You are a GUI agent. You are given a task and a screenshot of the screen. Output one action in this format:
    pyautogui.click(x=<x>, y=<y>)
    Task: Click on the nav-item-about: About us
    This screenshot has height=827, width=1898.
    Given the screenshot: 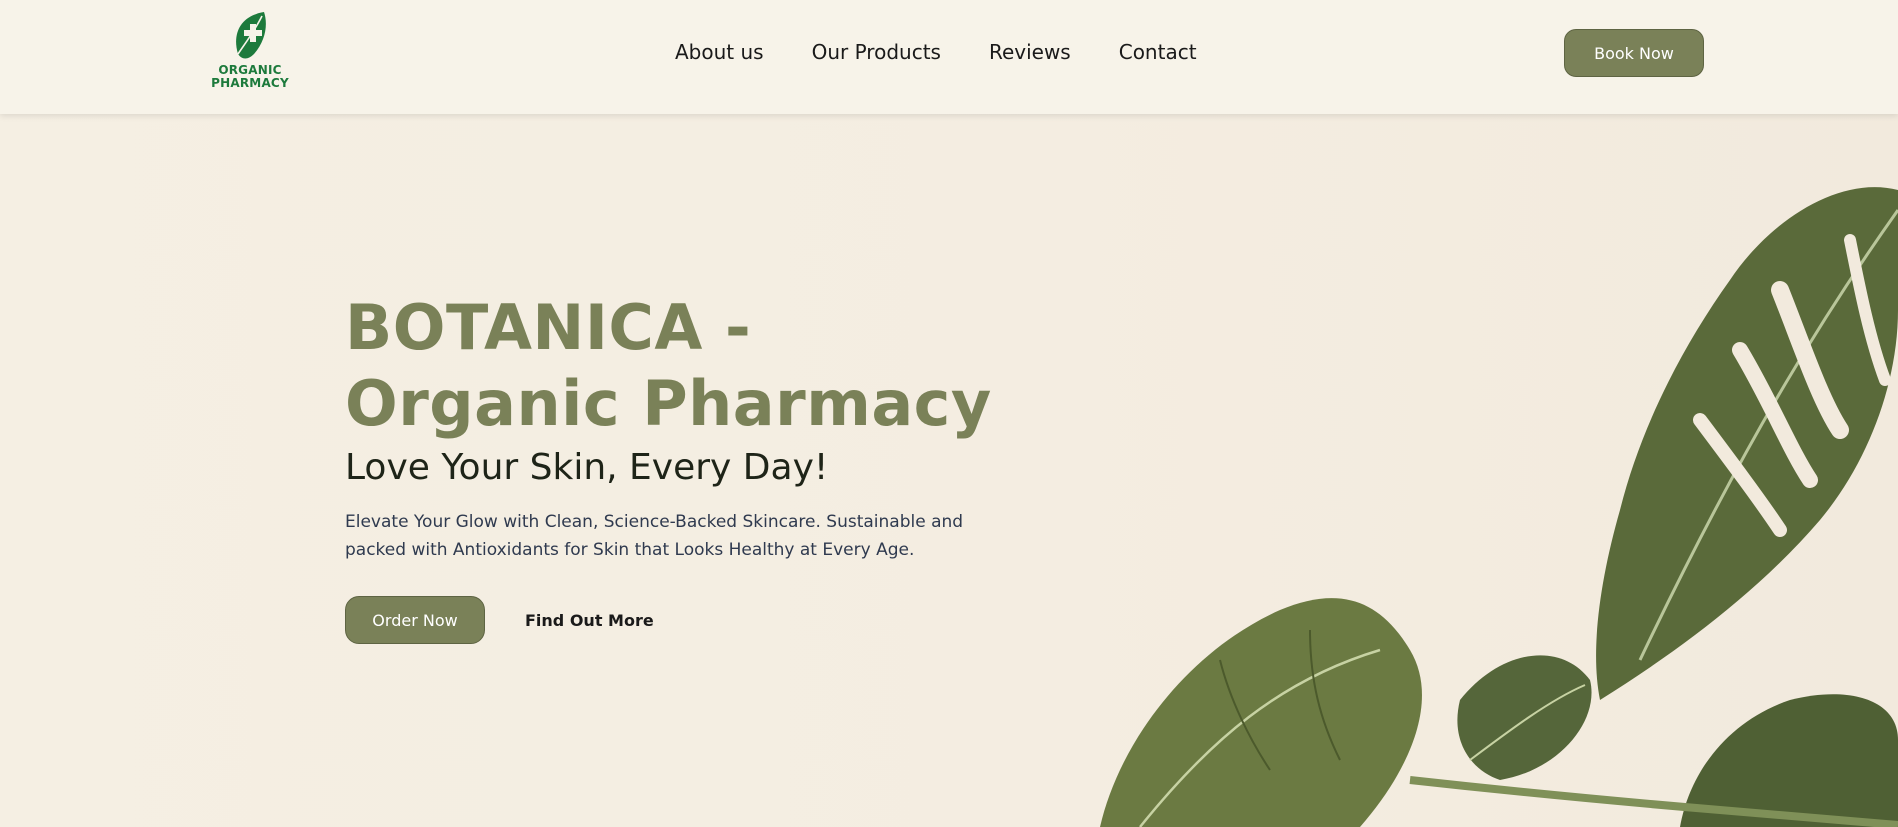 What is the action you would take?
    pyautogui.click(x=719, y=52)
    